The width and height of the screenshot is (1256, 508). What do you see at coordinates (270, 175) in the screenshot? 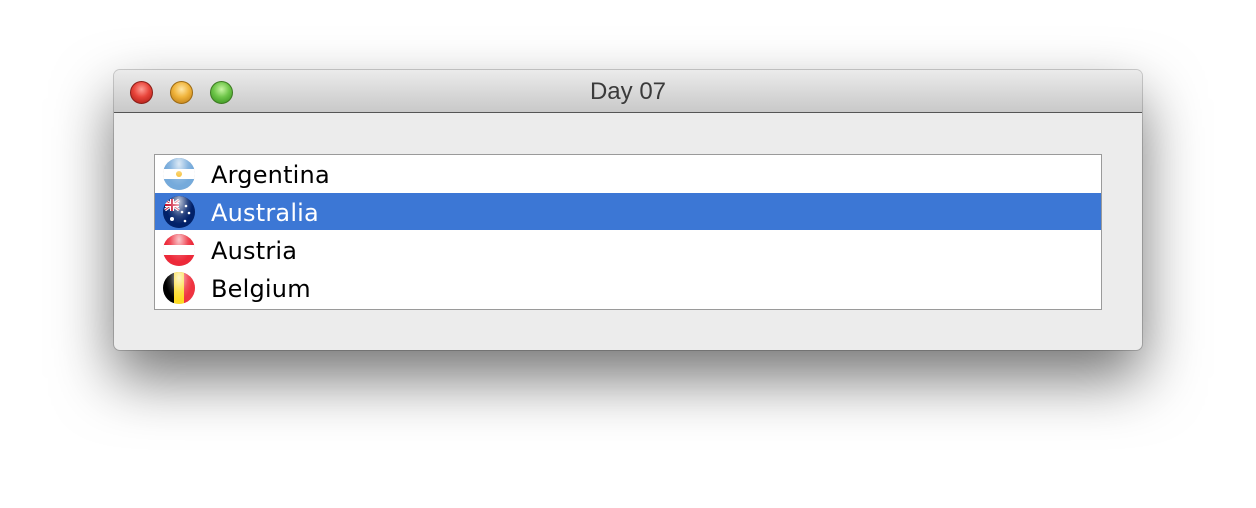
I see `list-item-label: Argentina` at bounding box center [270, 175].